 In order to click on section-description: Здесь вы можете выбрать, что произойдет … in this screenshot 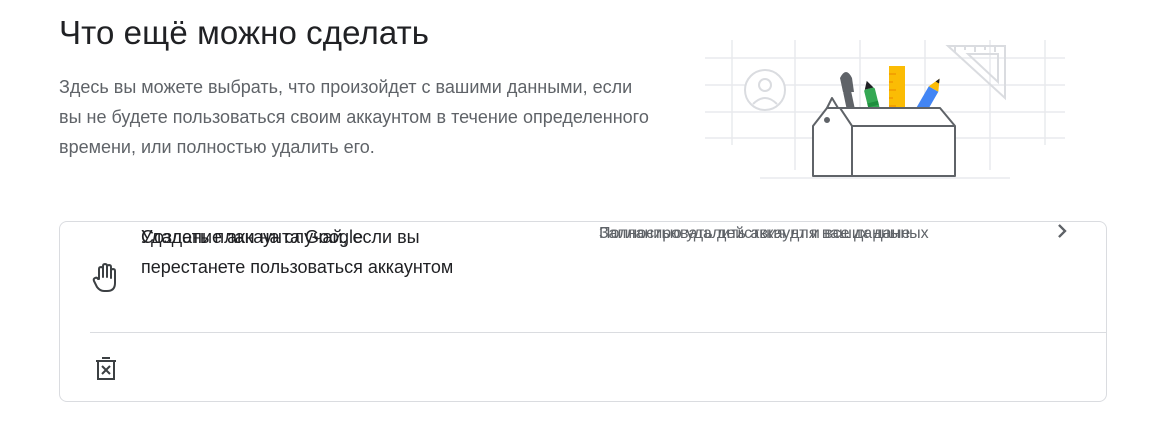, I will do `click(354, 117)`.